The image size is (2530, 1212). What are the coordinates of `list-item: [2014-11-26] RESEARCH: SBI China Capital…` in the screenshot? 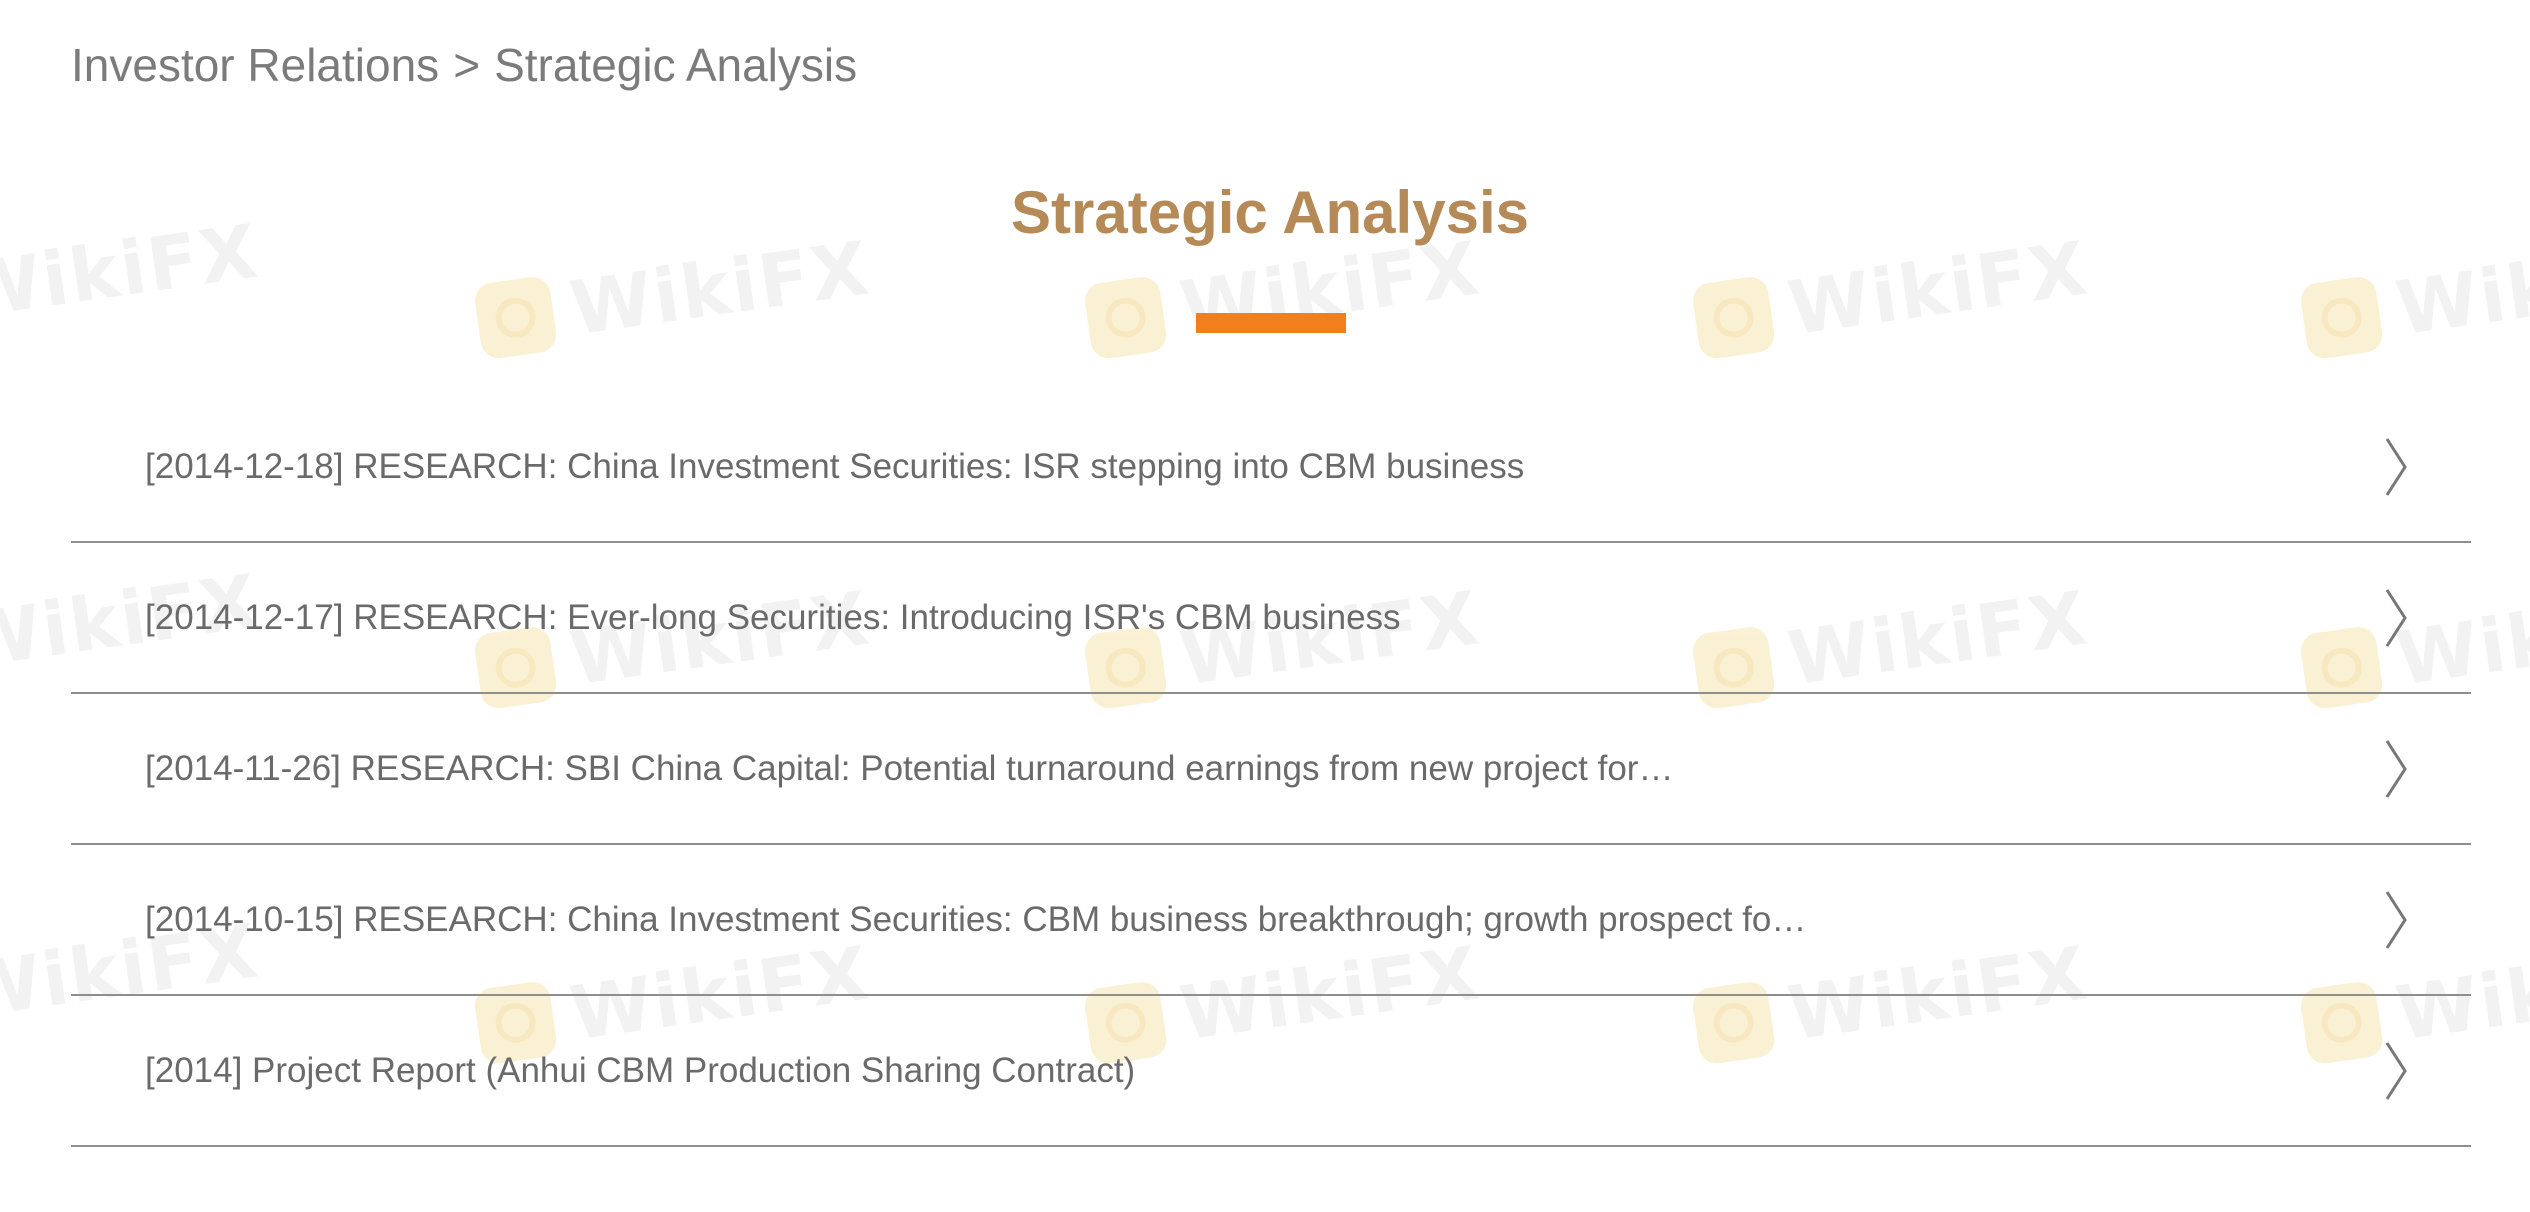 It's located at (1271, 769).